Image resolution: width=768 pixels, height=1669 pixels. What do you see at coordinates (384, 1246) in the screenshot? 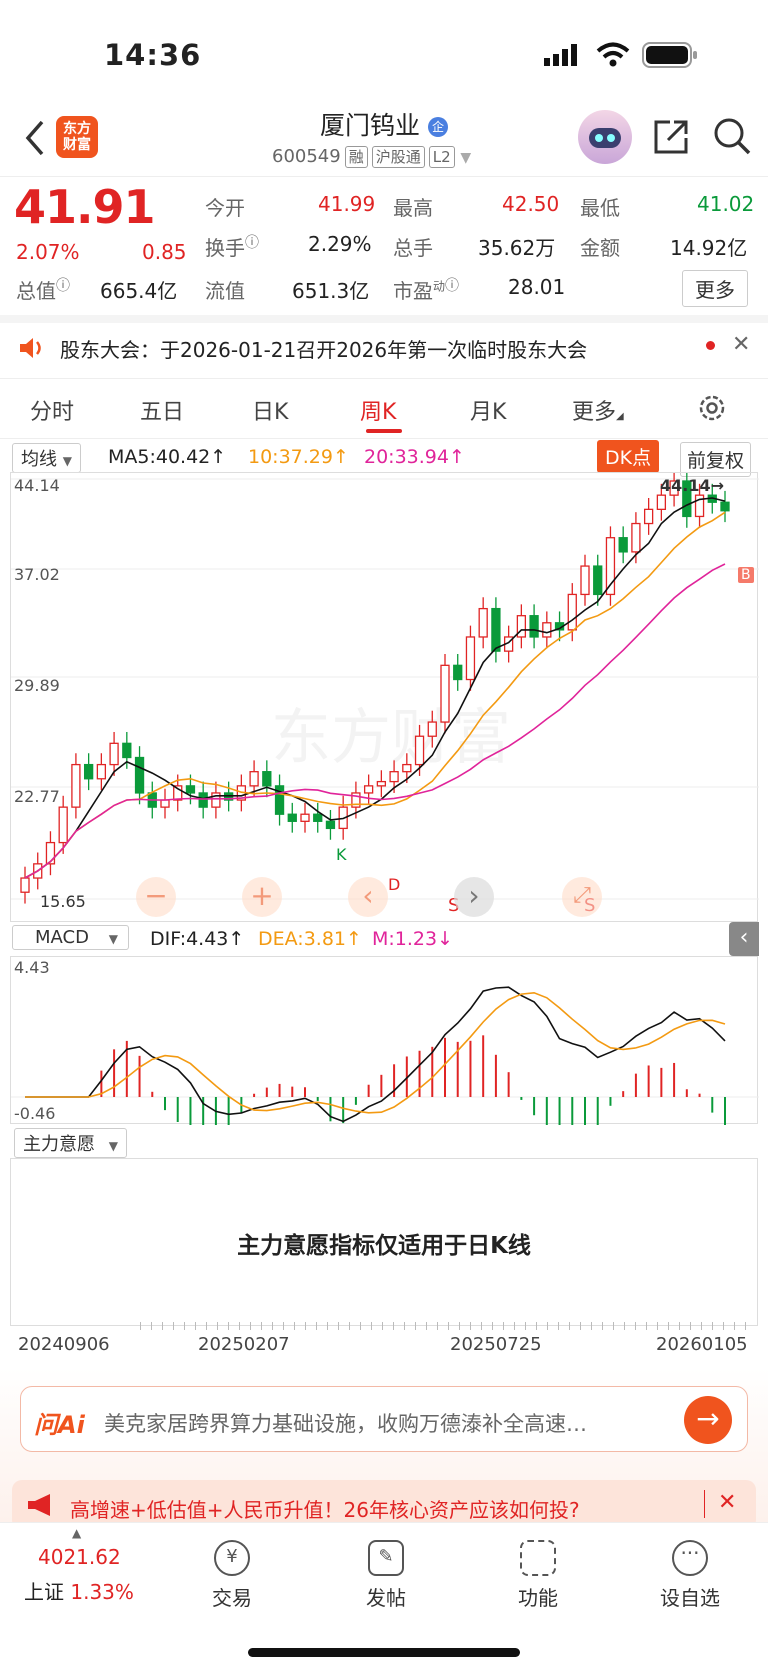
I see `zlyy-message: 主力意愿指标仅适用于日K线` at bounding box center [384, 1246].